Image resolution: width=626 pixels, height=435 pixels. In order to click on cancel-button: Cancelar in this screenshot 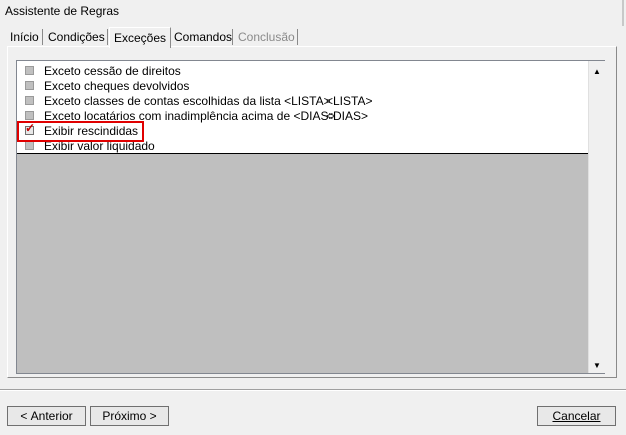, I will do `click(576, 416)`.